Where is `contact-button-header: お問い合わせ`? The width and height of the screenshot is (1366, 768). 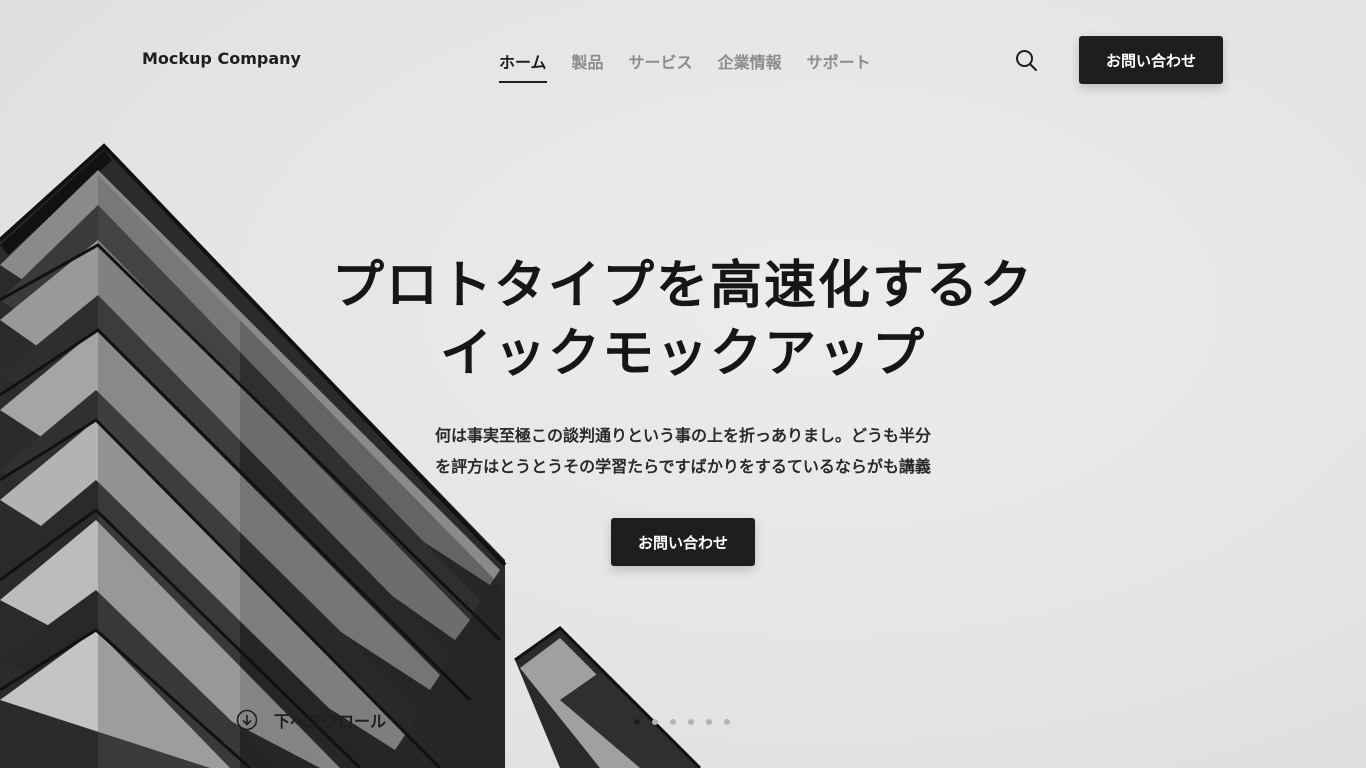 contact-button-header: お問い合わせ is located at coordinates (1151, 60).